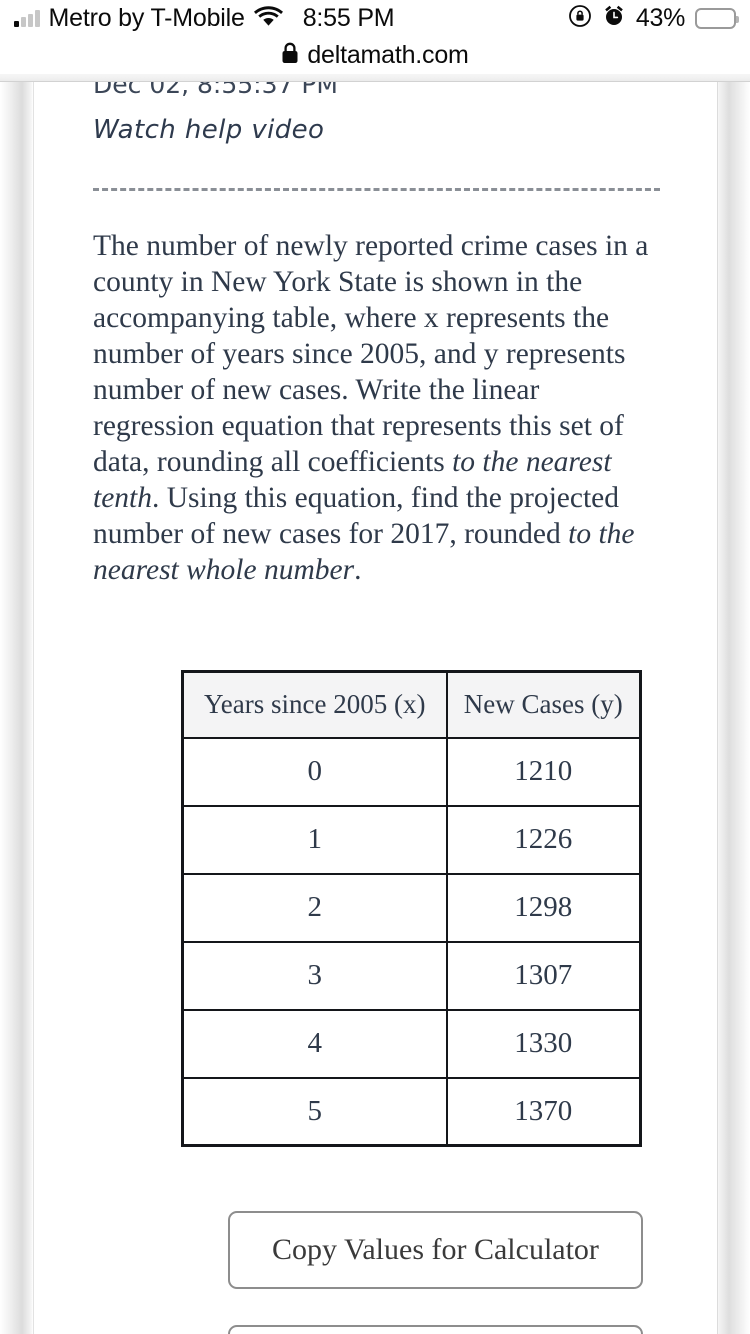 The width and height of the screenshot is (750, 1334). Describe the element at coordinates (543, 839) in the screenshot. I see `table-cell-y: 1226` at that location.